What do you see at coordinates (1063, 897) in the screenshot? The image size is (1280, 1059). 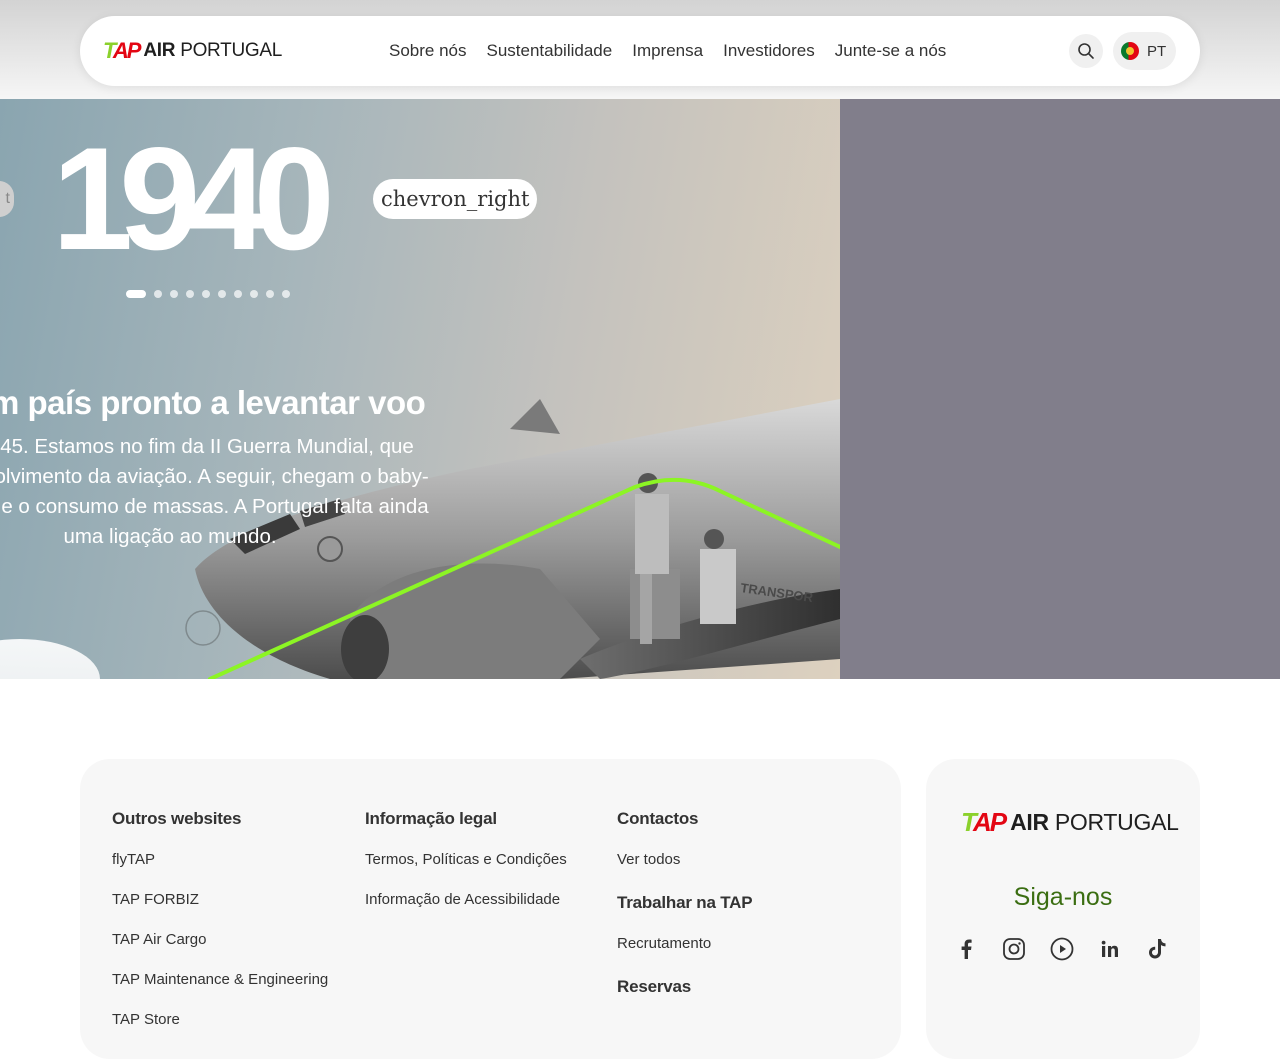 I see `follow-us-label: Siga-nos` at bounding box center [1063, 897].